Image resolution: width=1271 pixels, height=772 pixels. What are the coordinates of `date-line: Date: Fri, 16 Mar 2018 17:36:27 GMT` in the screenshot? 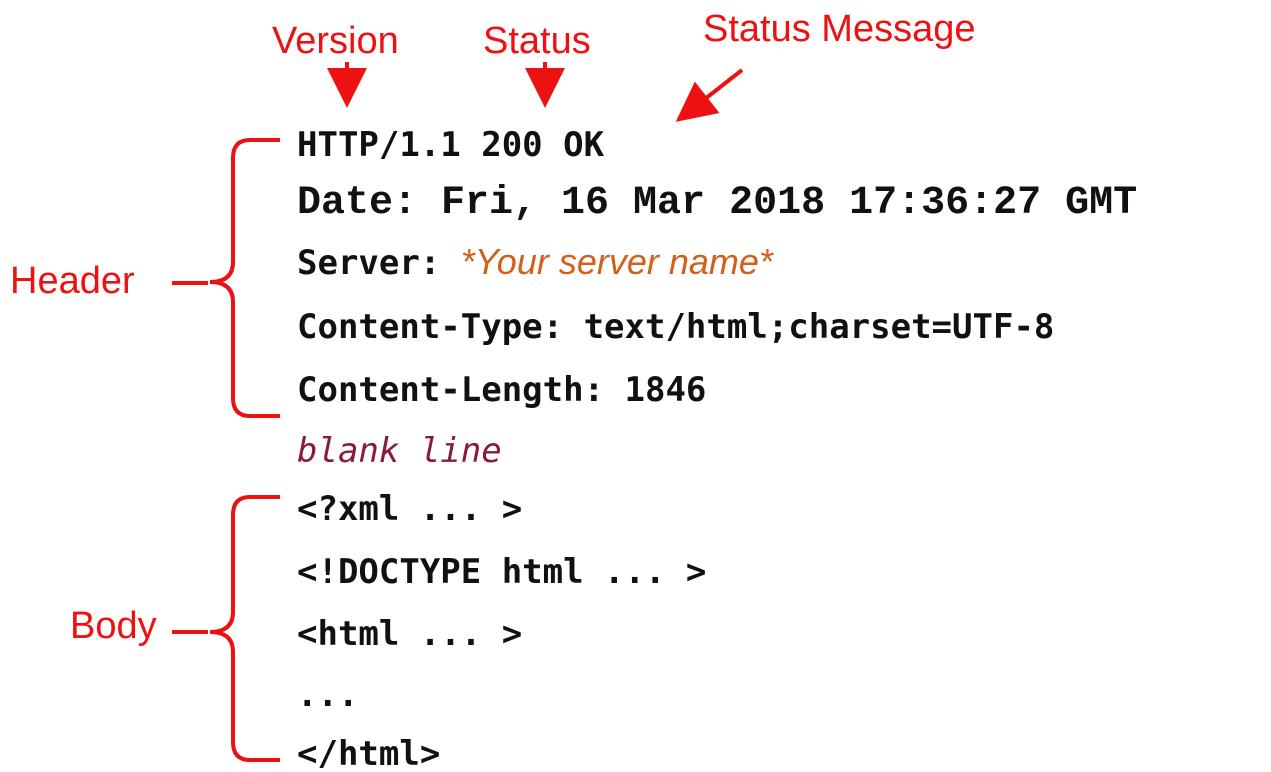 It's located at (717, 203).